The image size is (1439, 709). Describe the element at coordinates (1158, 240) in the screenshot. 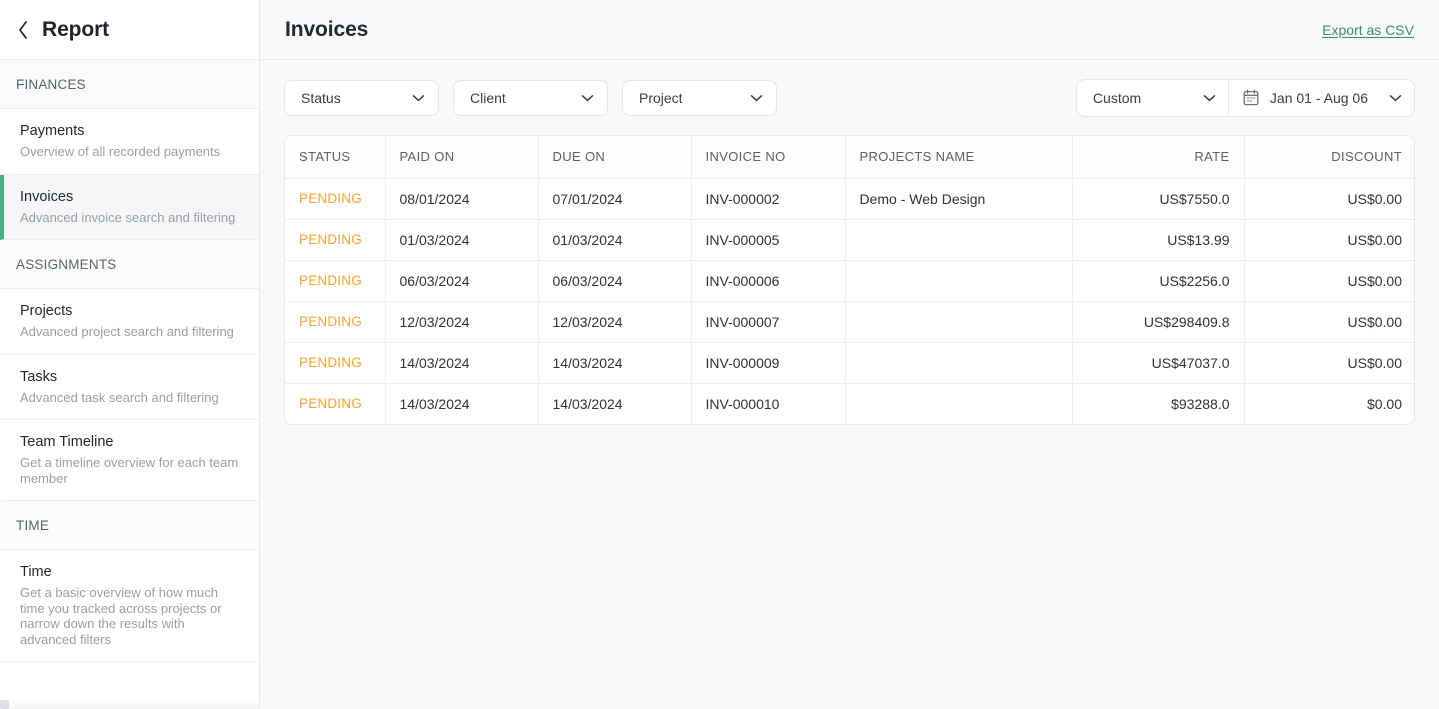

I see `cell-rate: US$13.99` at that location.